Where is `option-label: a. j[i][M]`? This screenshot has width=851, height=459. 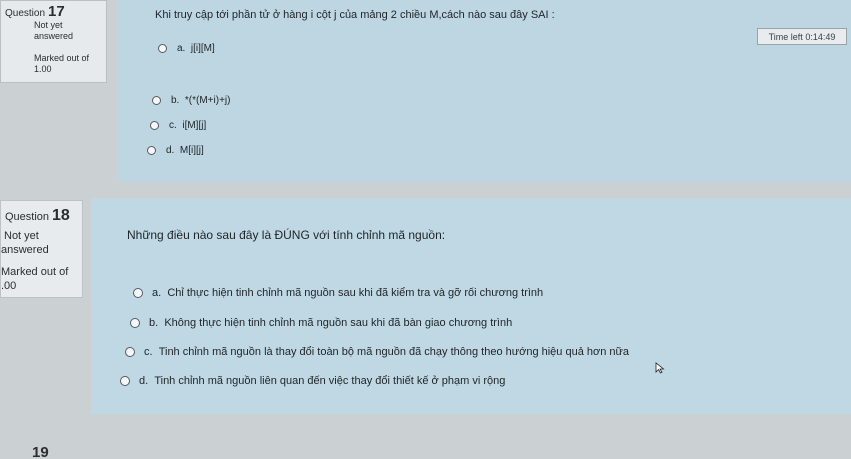 option-label: a. j[i][M] is located at coordinates (196, 48).